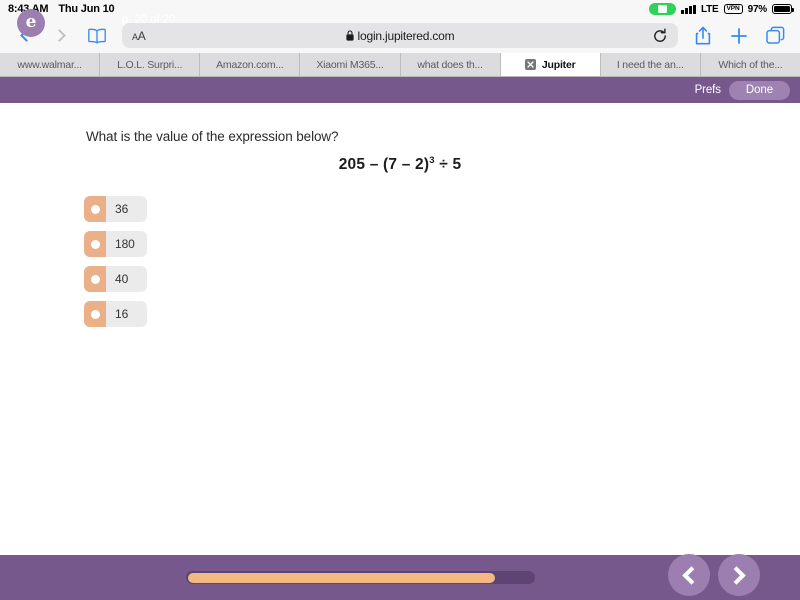 This screenshot has width=800, height=600. Describe the element at coordinates (663, 9) in the screenshot. I see `screen-record-indicator-icon` at that location.